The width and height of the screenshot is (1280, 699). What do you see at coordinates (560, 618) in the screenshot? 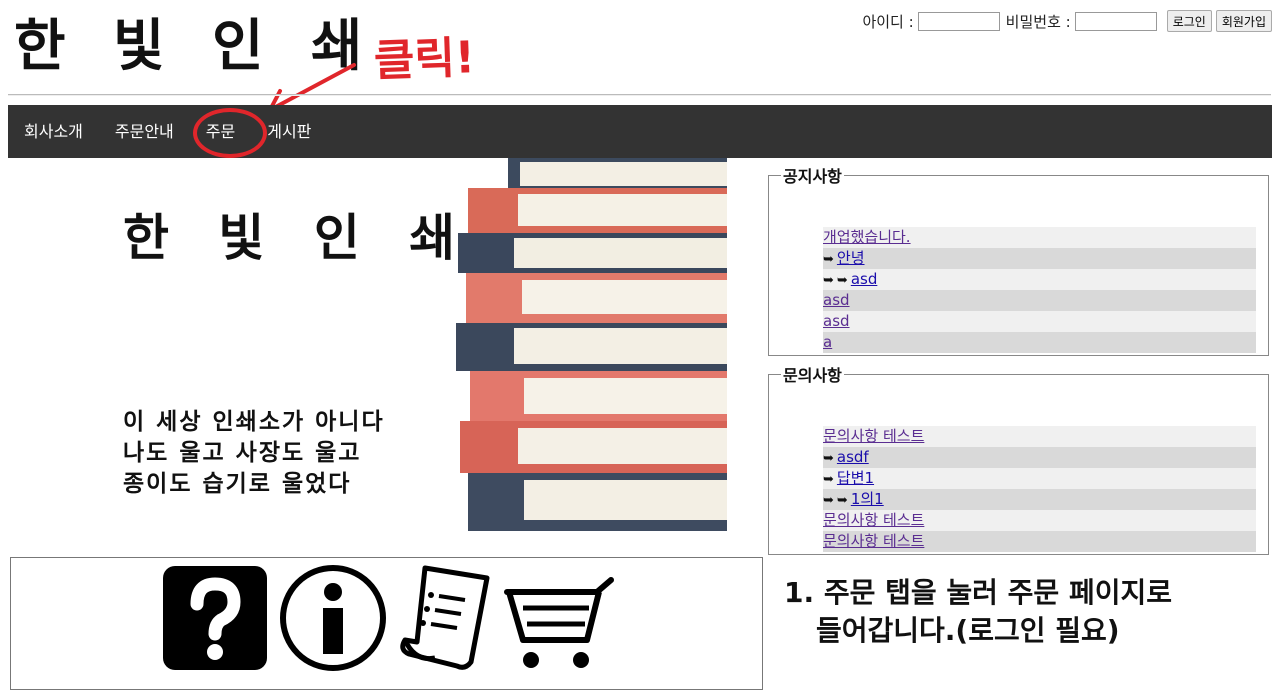
I see `cart-icon` at bounding box center [560, 618].